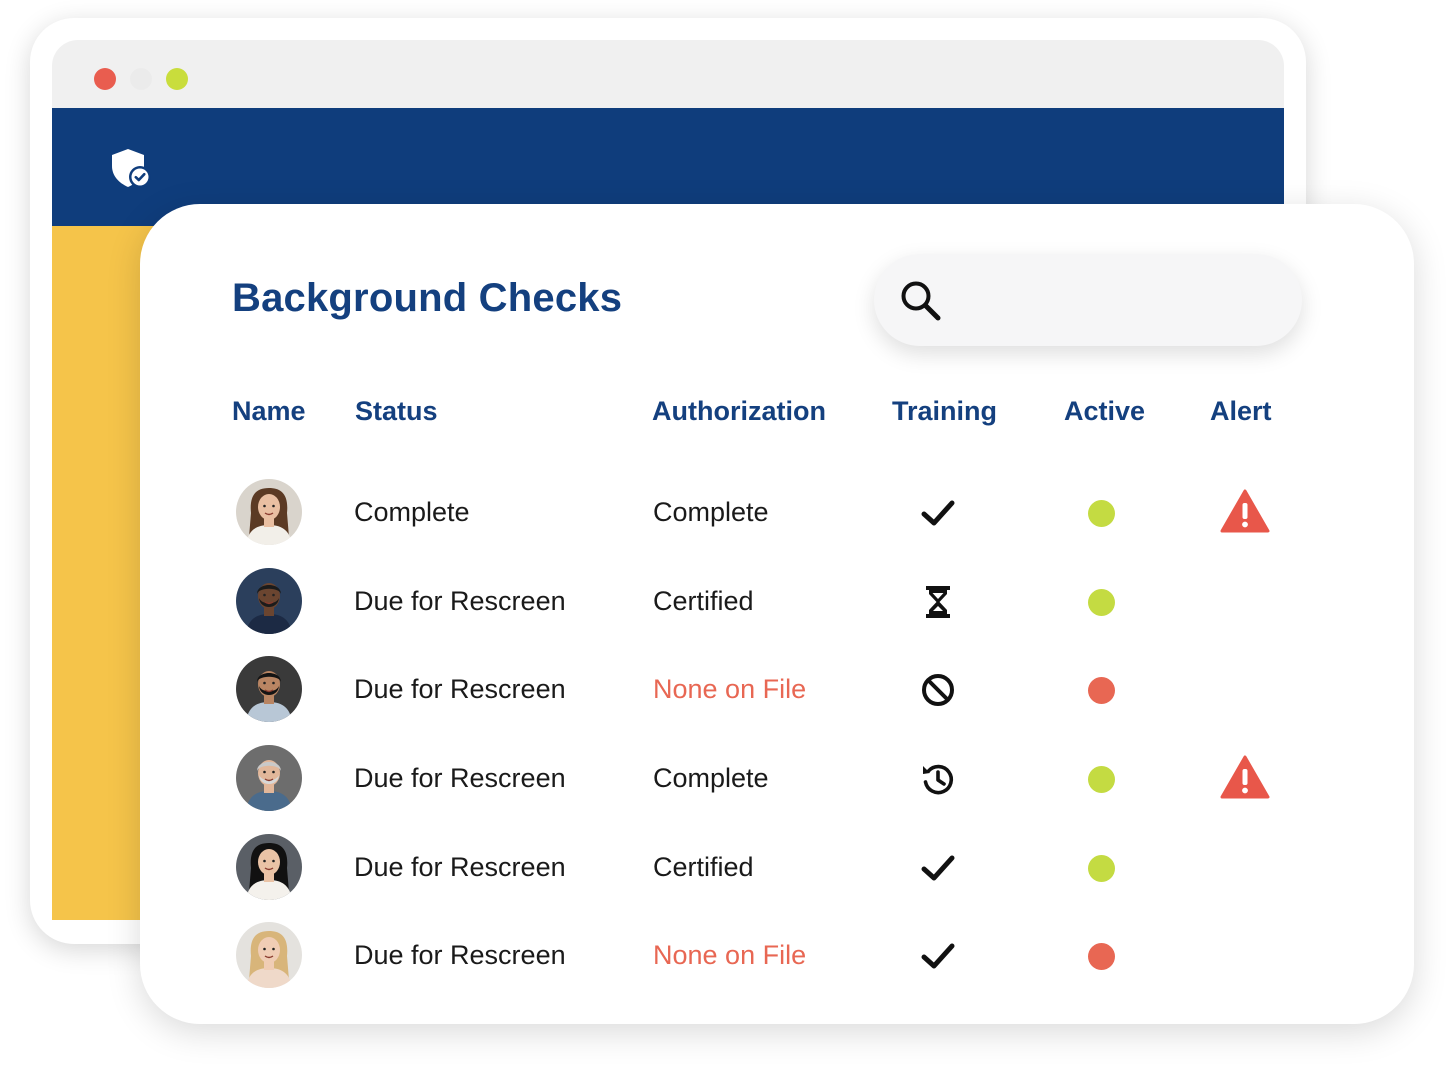  What do you see at coordinates (944, 411) in the screenshot?
I see `column-header-training: Training` at bounding box center [944, 411].